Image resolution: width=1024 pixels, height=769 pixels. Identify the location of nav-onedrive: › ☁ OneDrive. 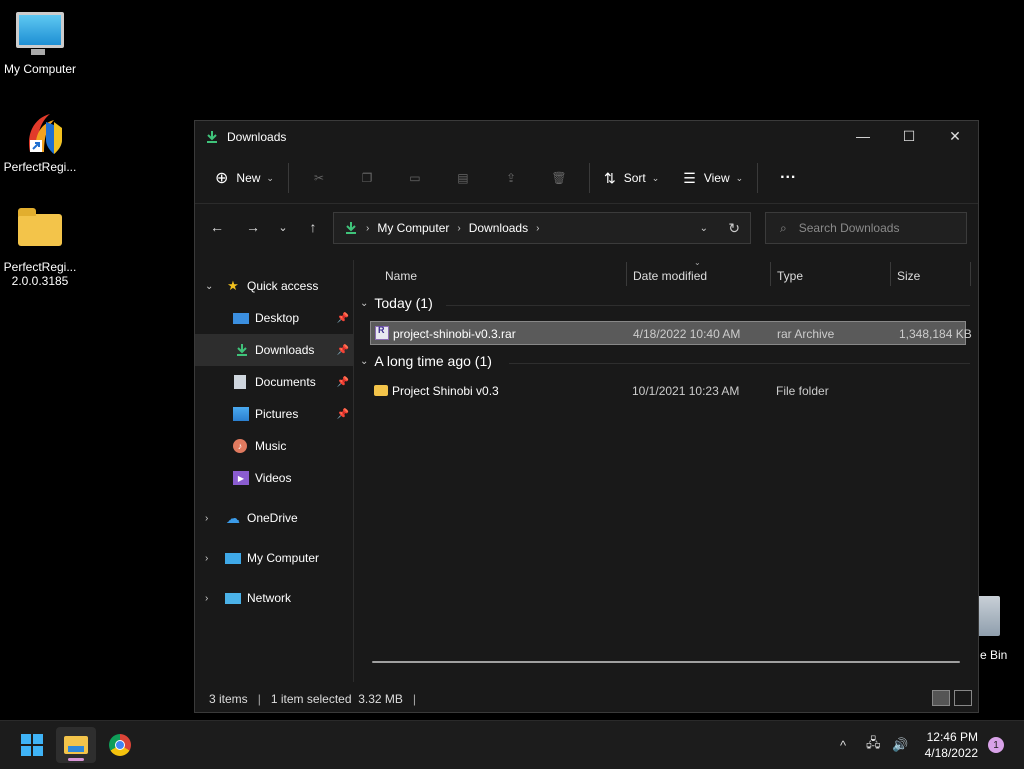
(274, 518).